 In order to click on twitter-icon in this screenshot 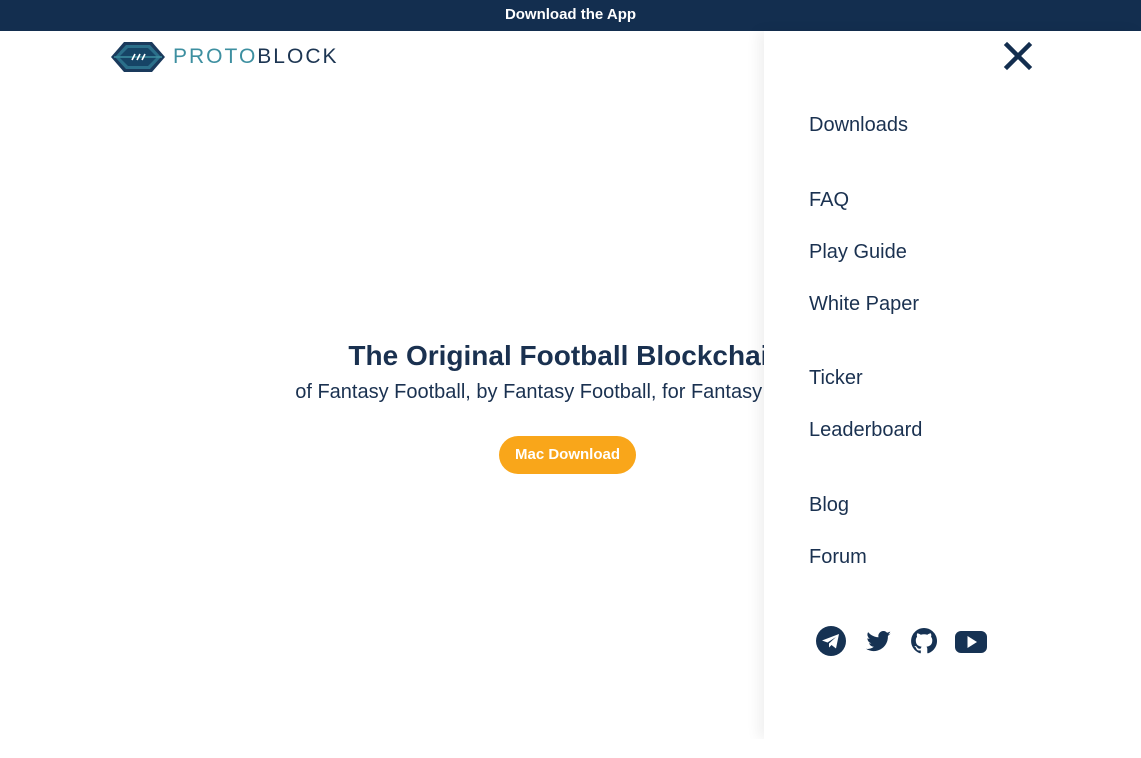, I will do `click(878, 641)`.